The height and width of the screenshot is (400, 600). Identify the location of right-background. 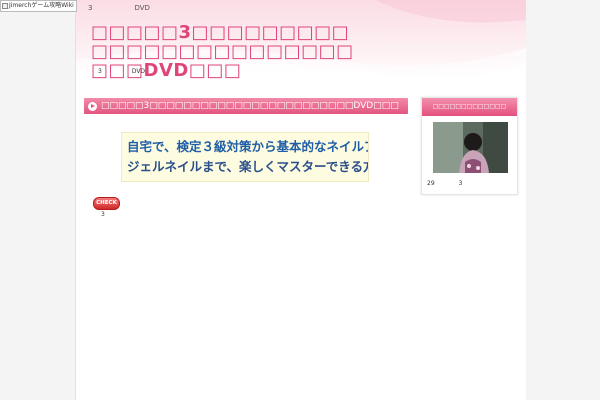
(563, 200).